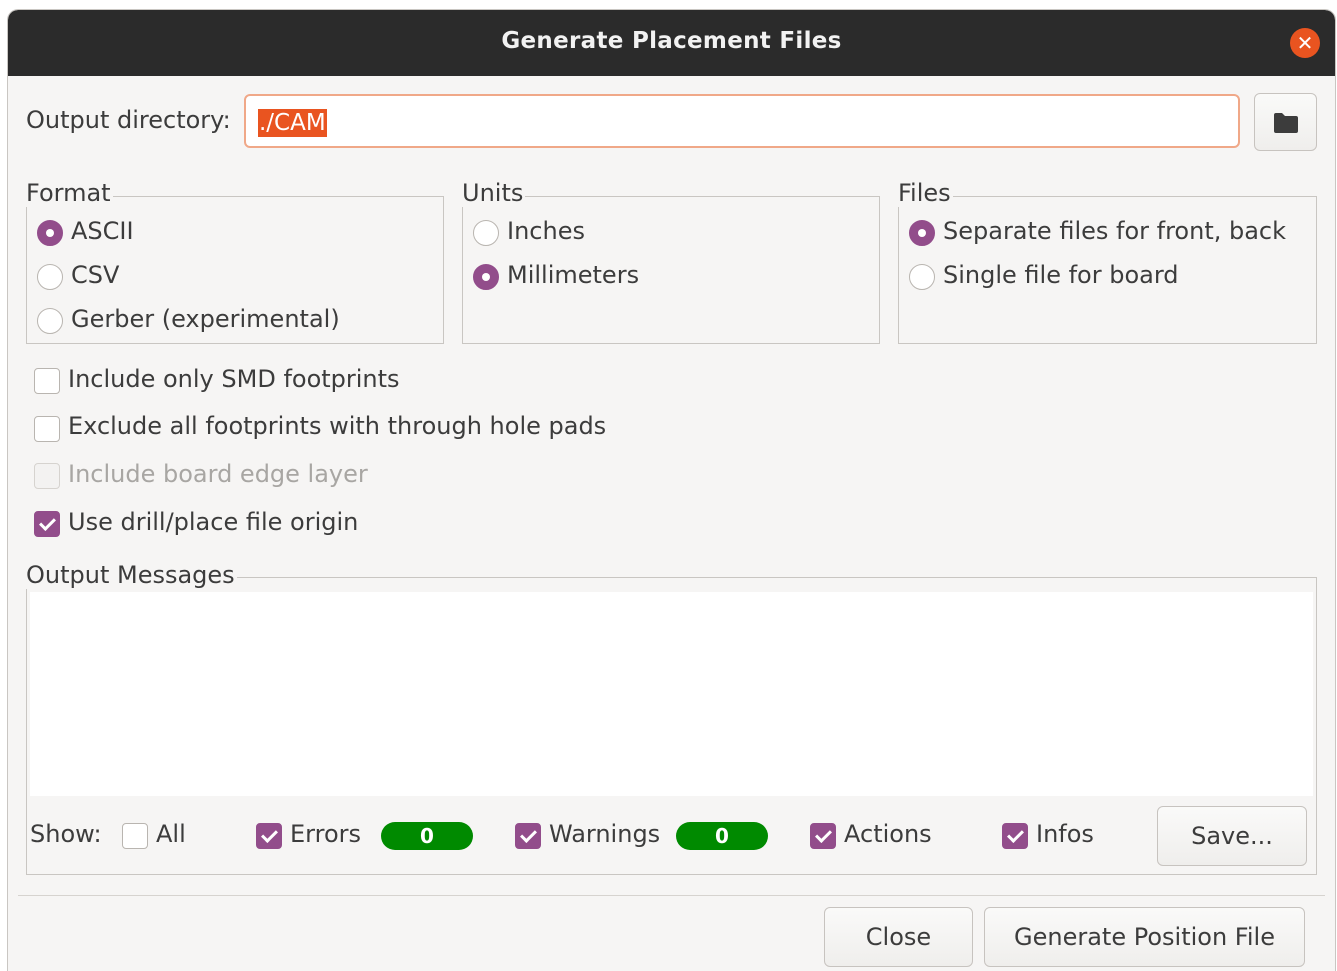 This screenshot has height=971, width=1337. I want to click on format-gerber-label: Gerber (experimental), so click(205, 319).